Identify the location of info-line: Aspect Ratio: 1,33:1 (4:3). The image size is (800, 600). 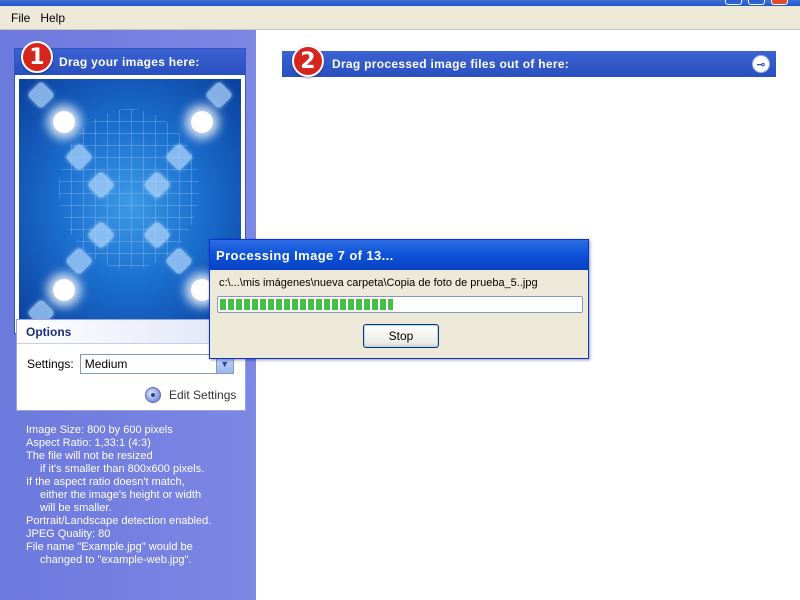
(88, 443).